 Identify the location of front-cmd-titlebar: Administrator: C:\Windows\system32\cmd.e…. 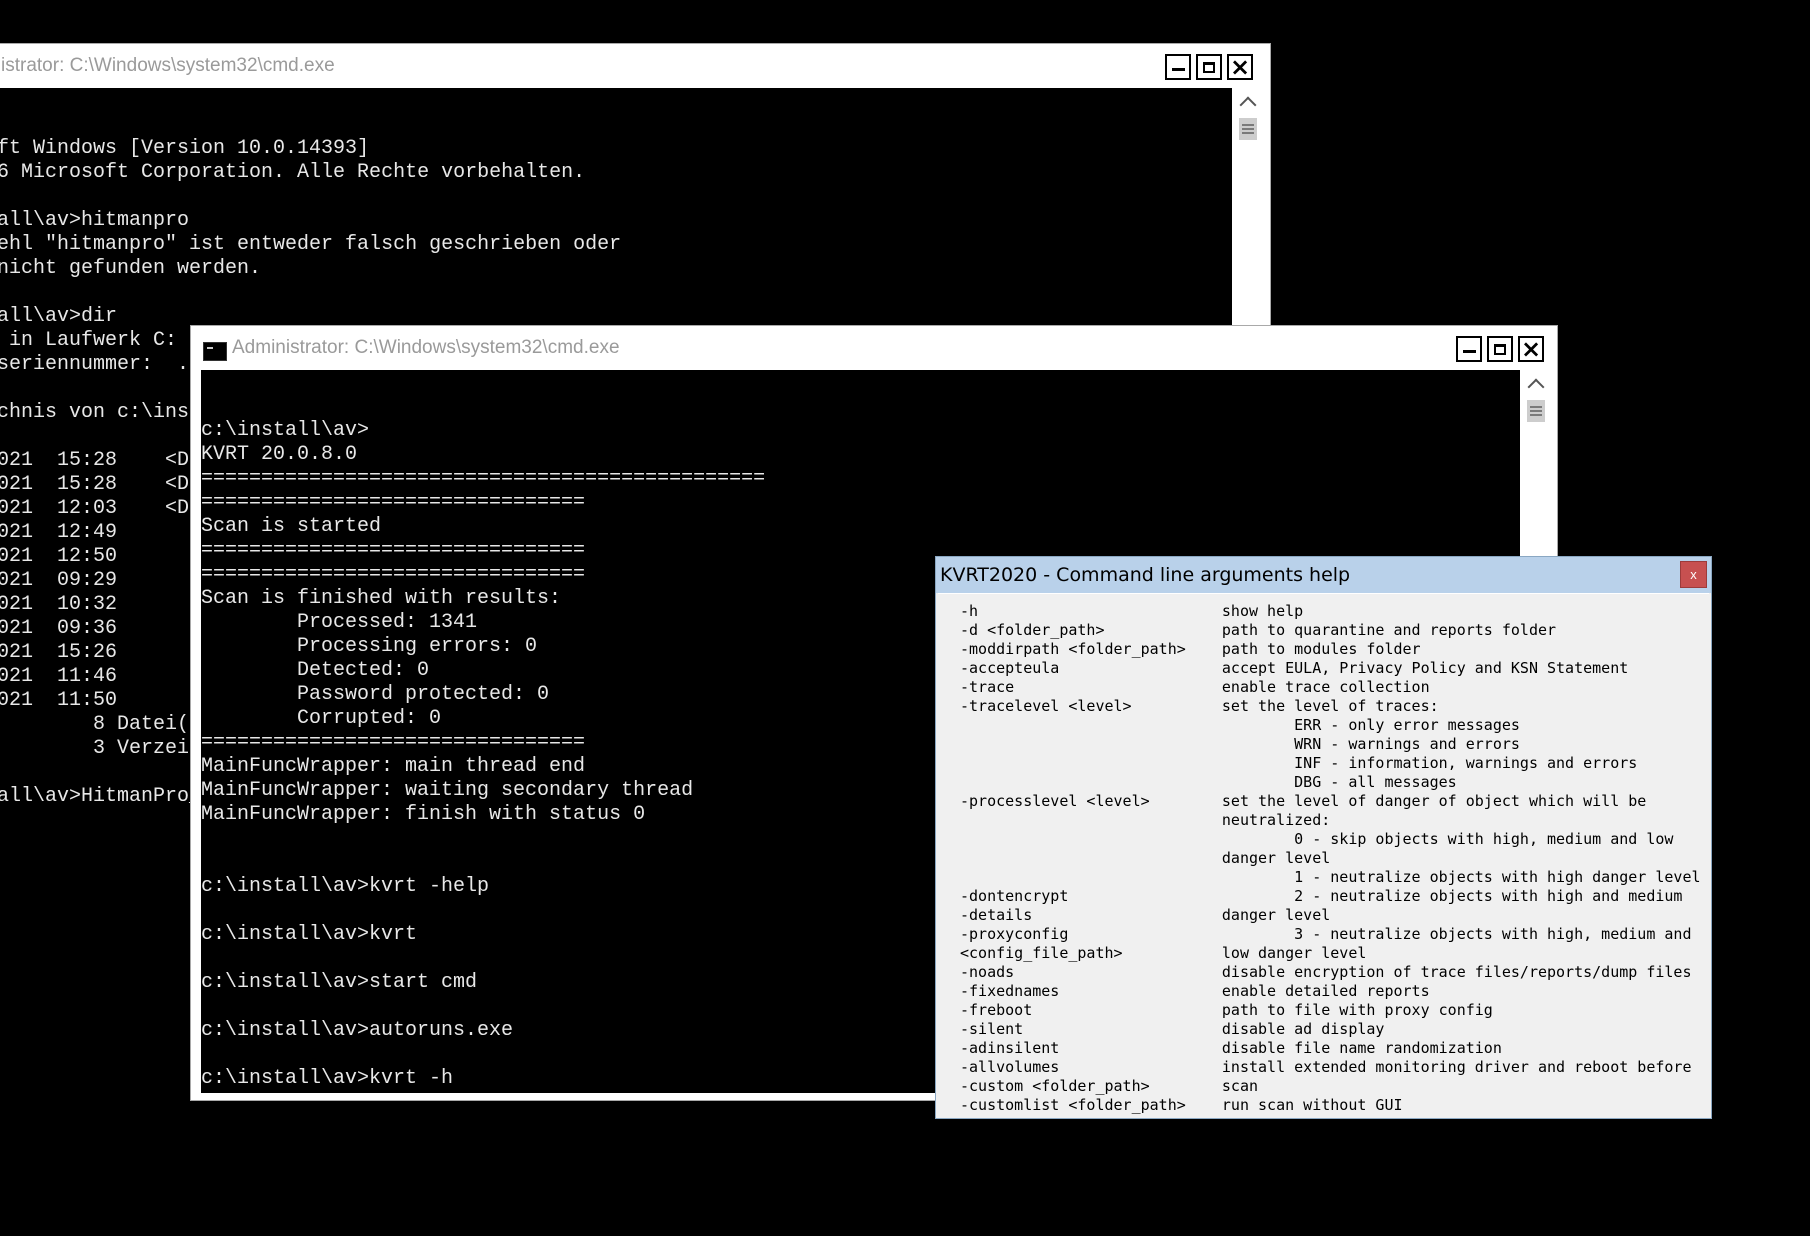
(874, 348).